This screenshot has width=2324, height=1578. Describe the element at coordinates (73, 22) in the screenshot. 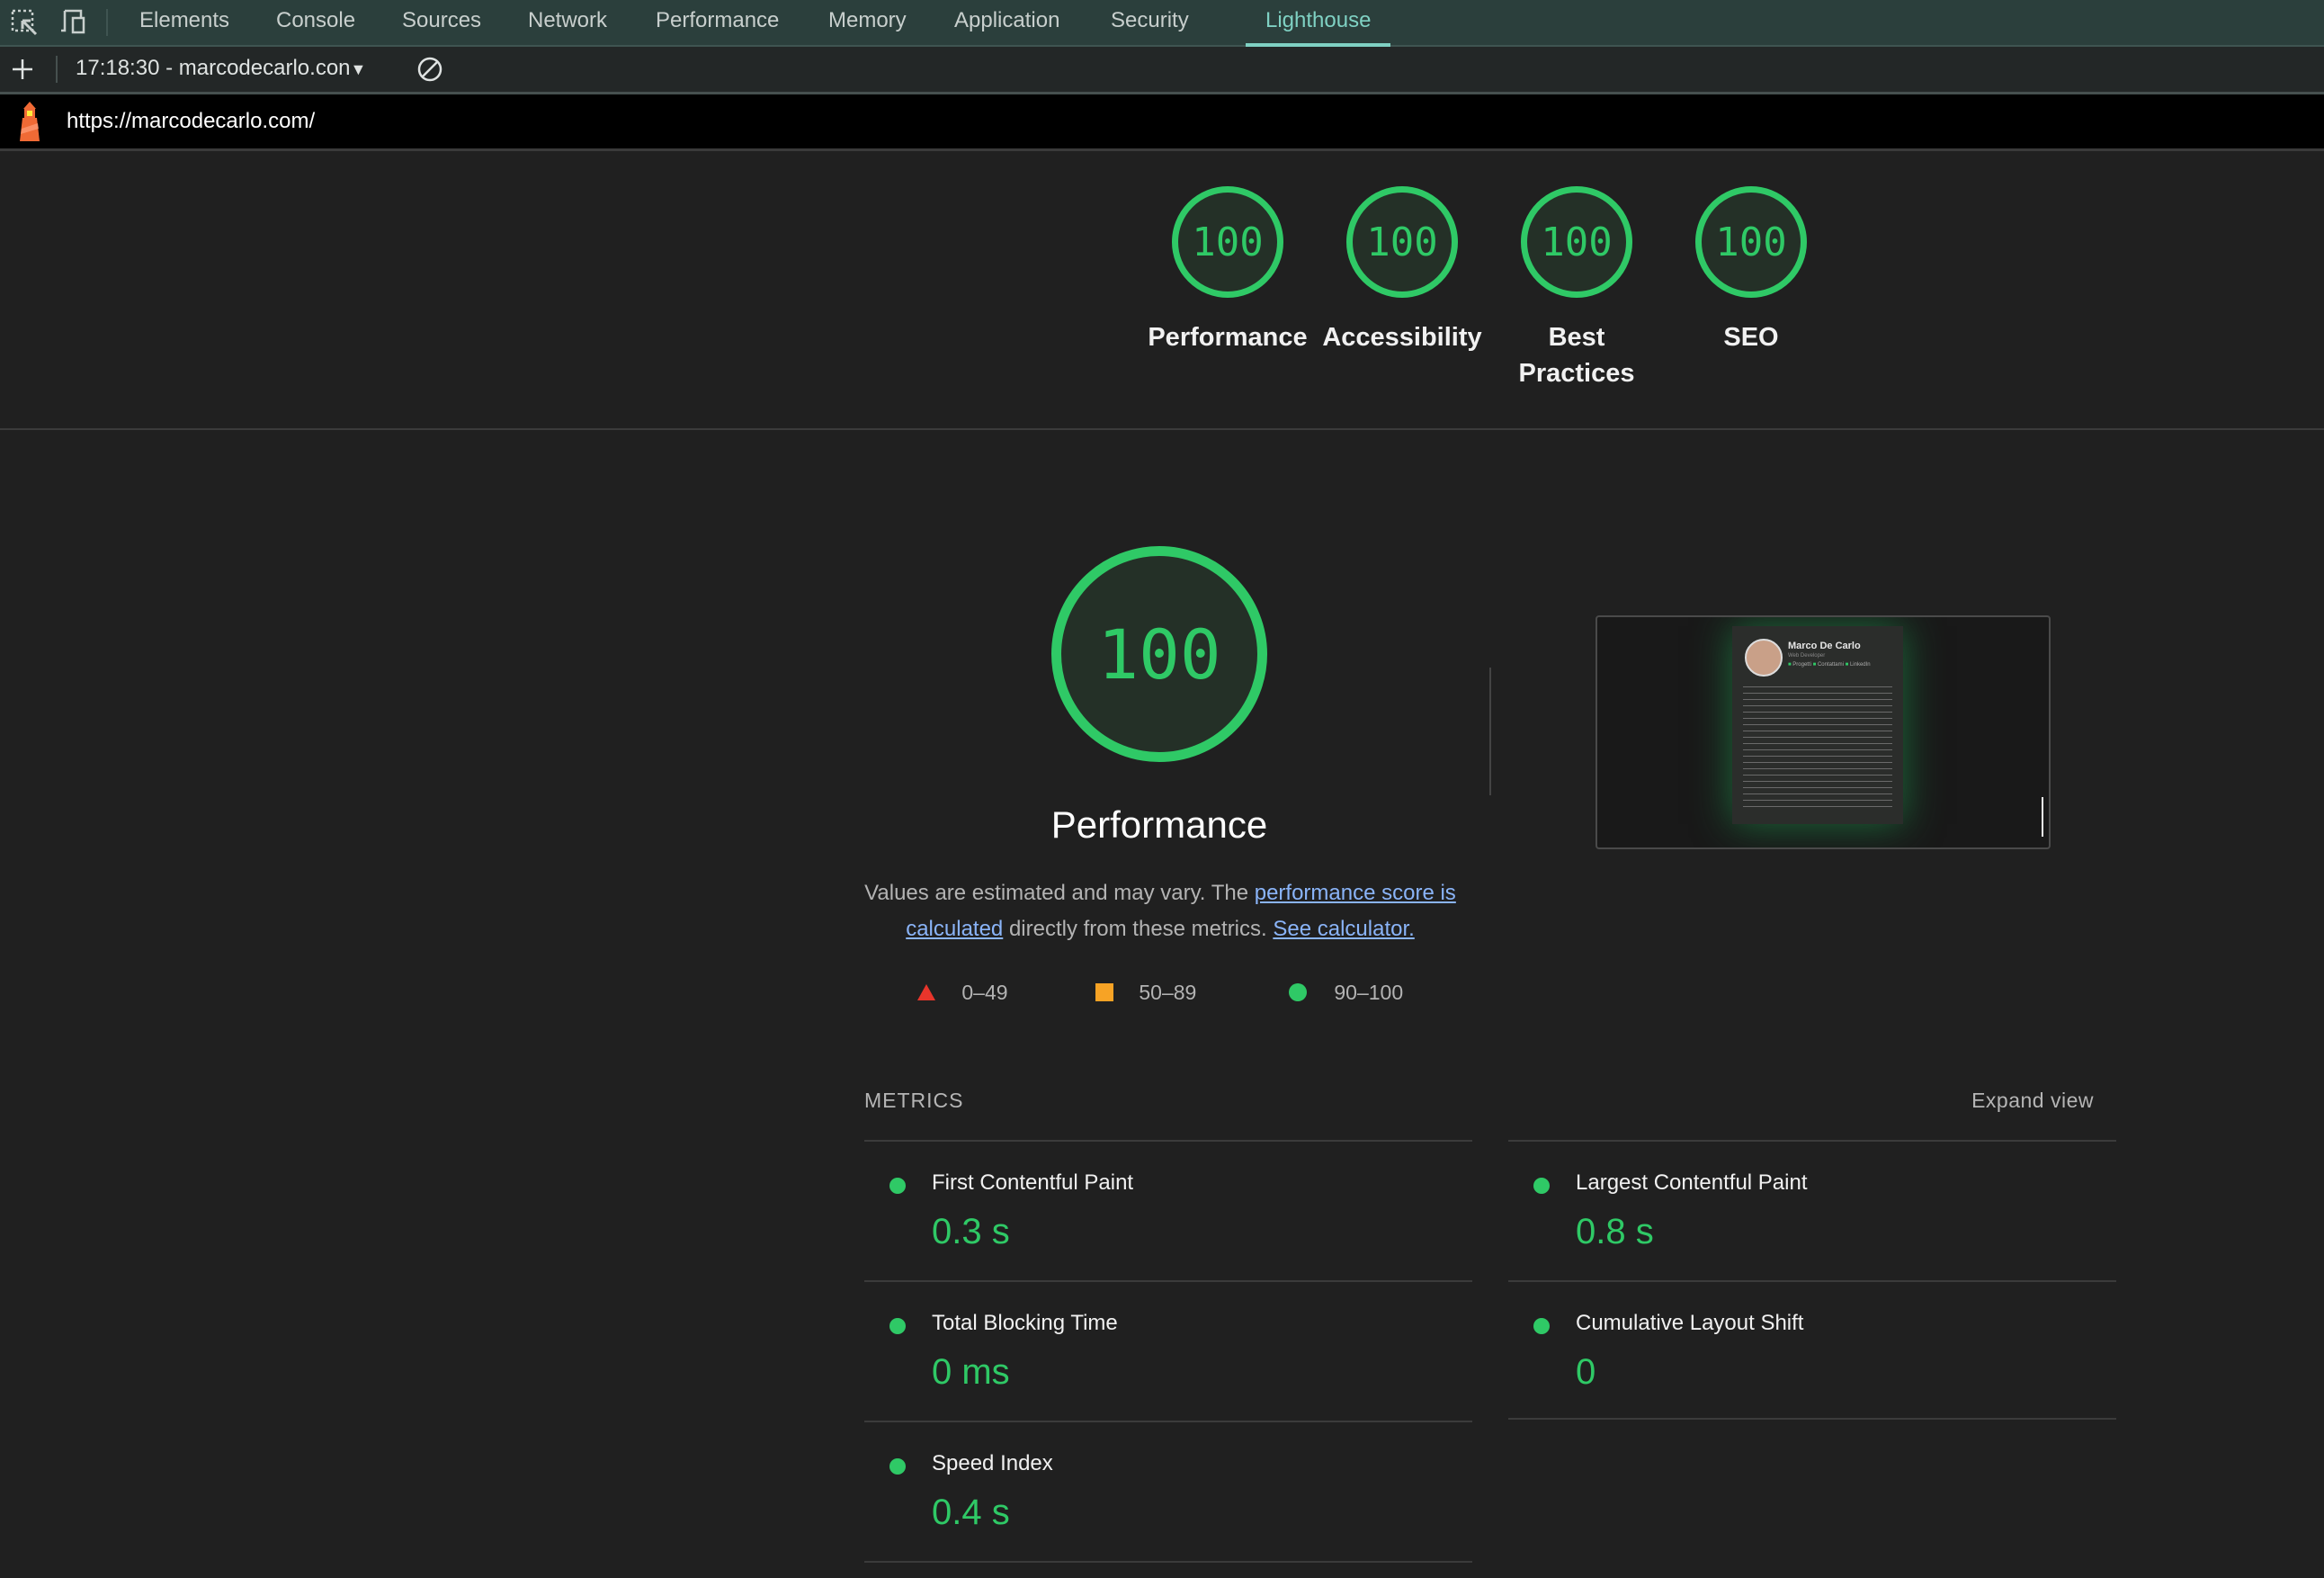

I see `device-toolbar-icon` at that location.